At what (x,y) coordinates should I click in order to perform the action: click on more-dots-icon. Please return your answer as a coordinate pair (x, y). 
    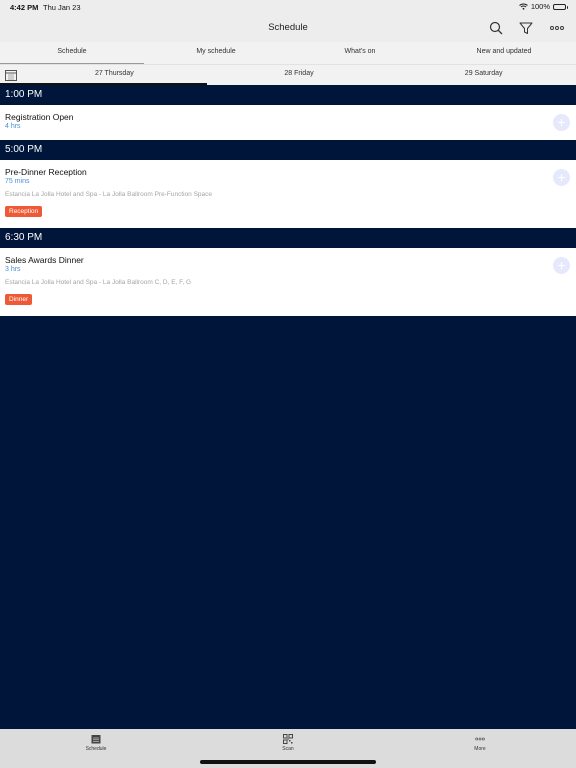
    Looking at the image, I should click on (480, 739).